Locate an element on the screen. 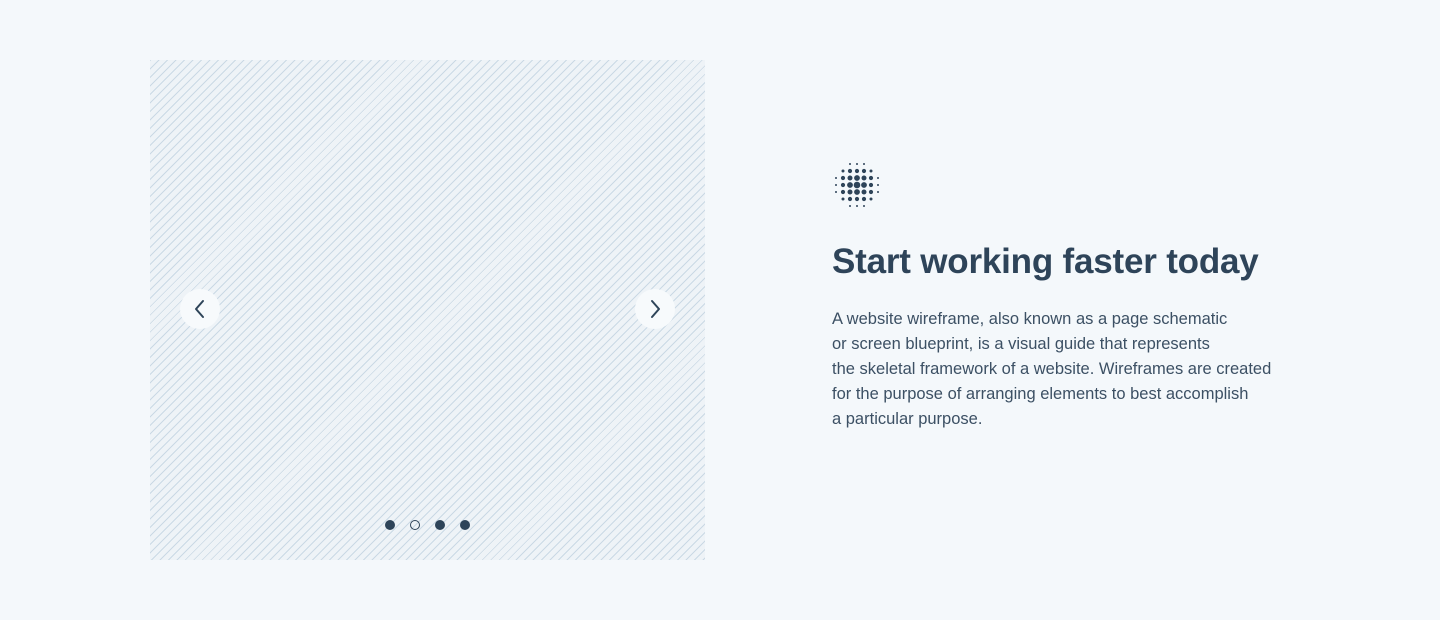 The height and width of the screenshot is (620, 1440). carousel-prev-button is located at coordinates (200, 309).